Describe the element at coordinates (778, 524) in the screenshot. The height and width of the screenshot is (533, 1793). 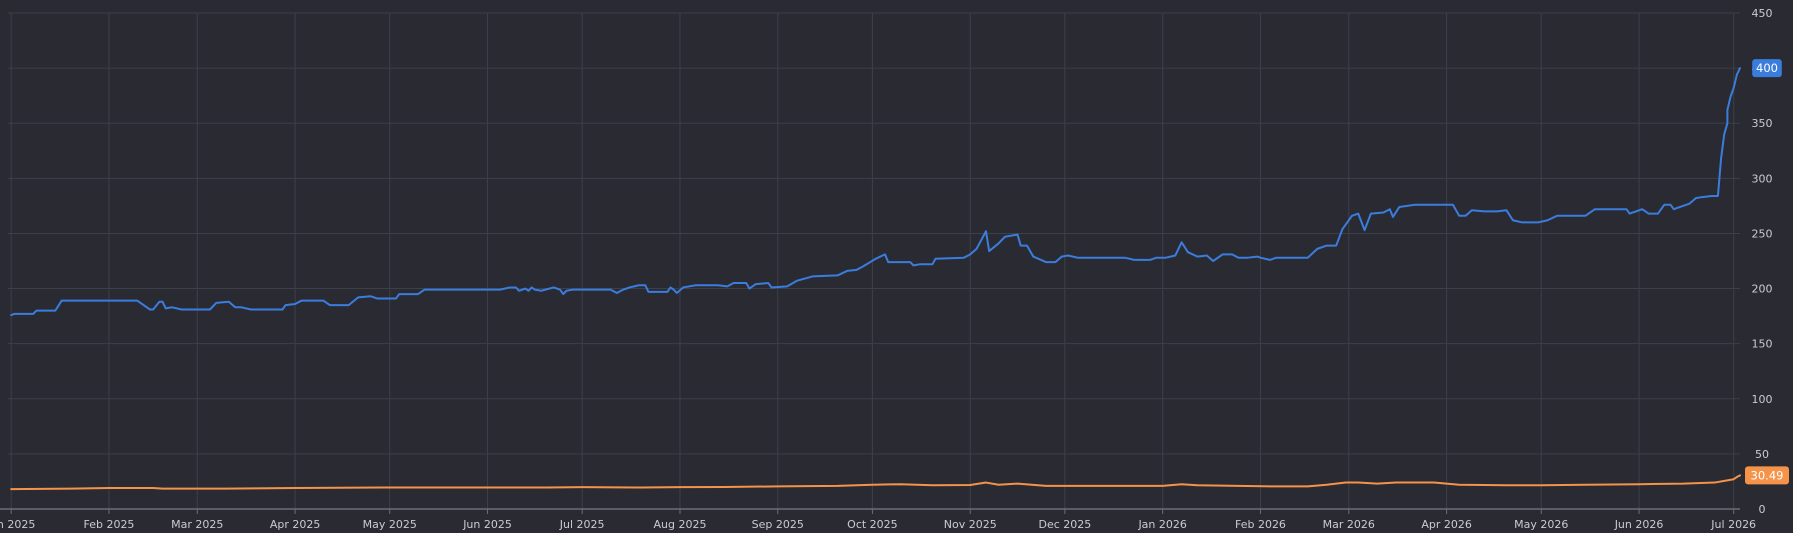
I see `x-tick-label: Sep 2025` at that location.